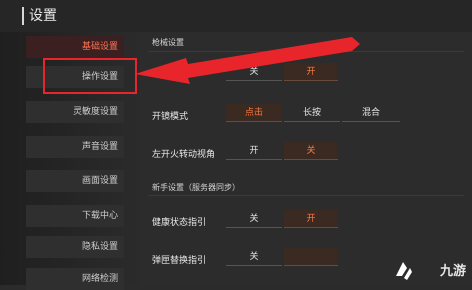 The width and height of the screenshot is (472, 290). I want to click on arrow-shape, so click(247, 60).